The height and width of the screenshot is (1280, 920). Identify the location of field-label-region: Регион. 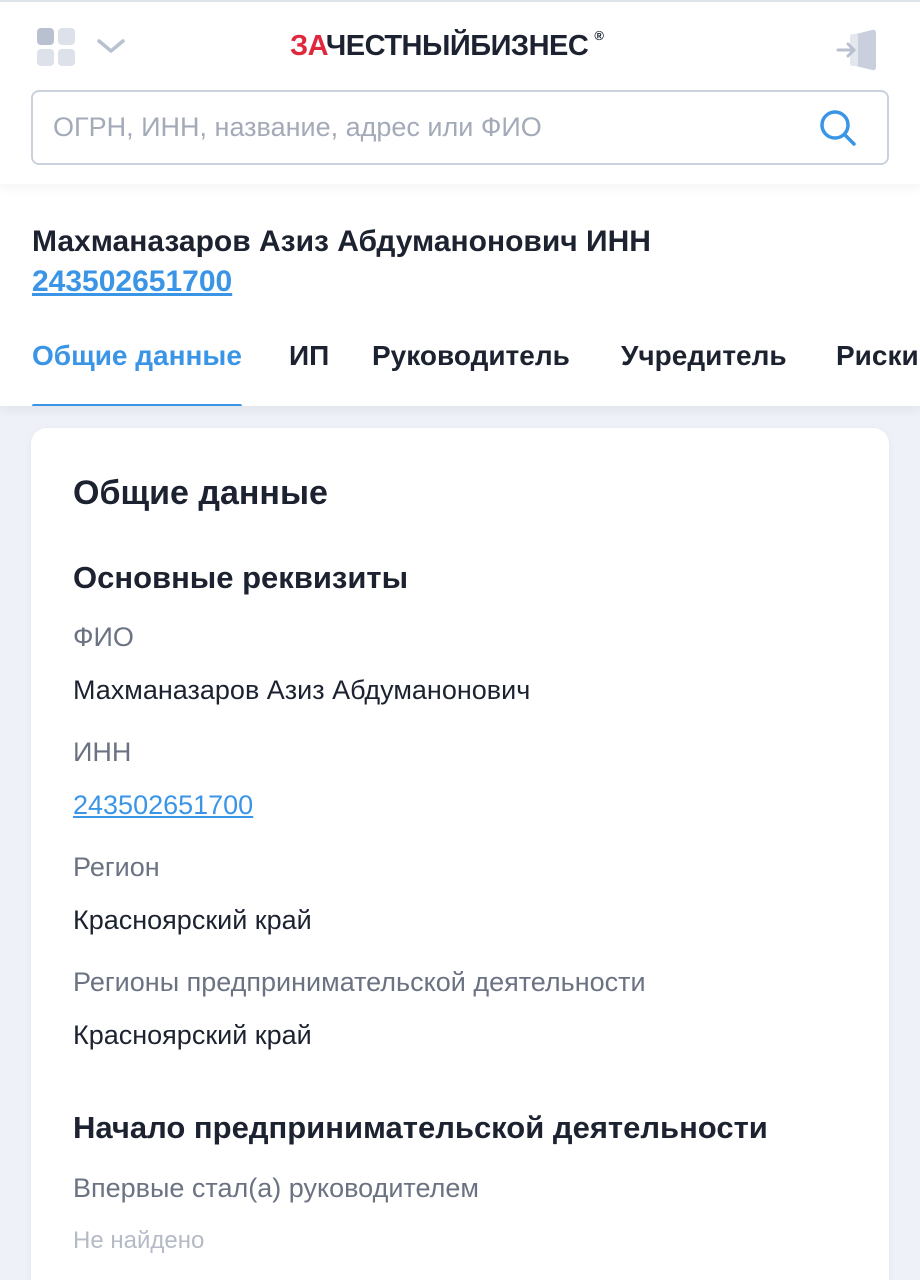
(116, 867).